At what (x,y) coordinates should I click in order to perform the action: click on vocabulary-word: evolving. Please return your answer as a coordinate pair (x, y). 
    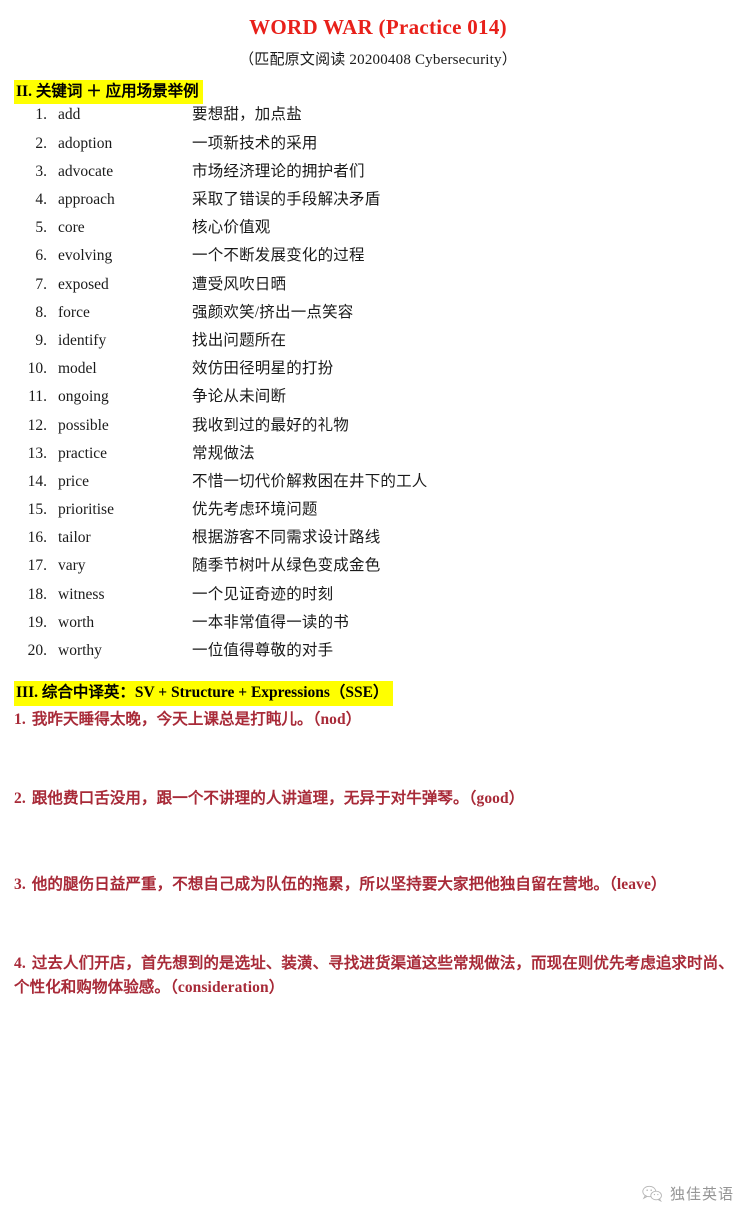
    Looking at the image, I should click on (85, 256).